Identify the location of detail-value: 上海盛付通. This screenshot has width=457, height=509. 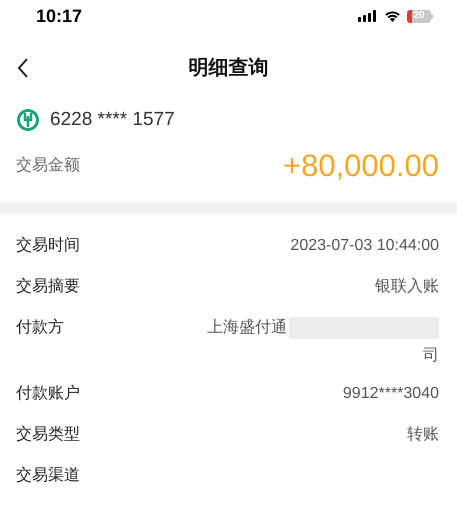
(247, 328).